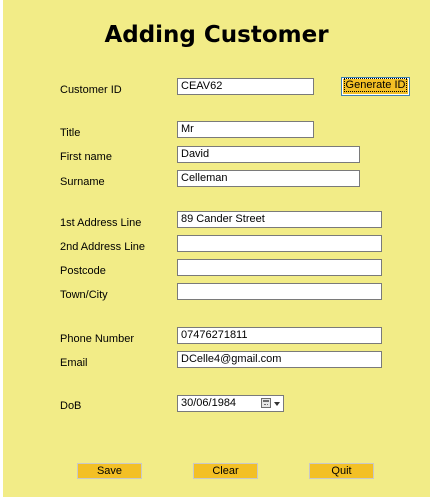 This screenshot has height=500, width=435. What do you see at coordinates (71, 406) in the screenshot?
I see `dob-label: DoB` at bounding box center [71, 406].